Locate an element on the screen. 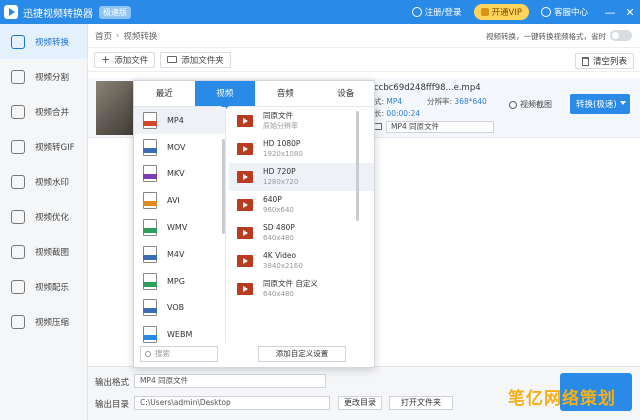 The width and height of the screenshot is (640, 420). title-bar: 迅捷视频转换器 极速版 注册/登录 开通VIP 客服中心 — ✕ is located at coordinates (320, 12).